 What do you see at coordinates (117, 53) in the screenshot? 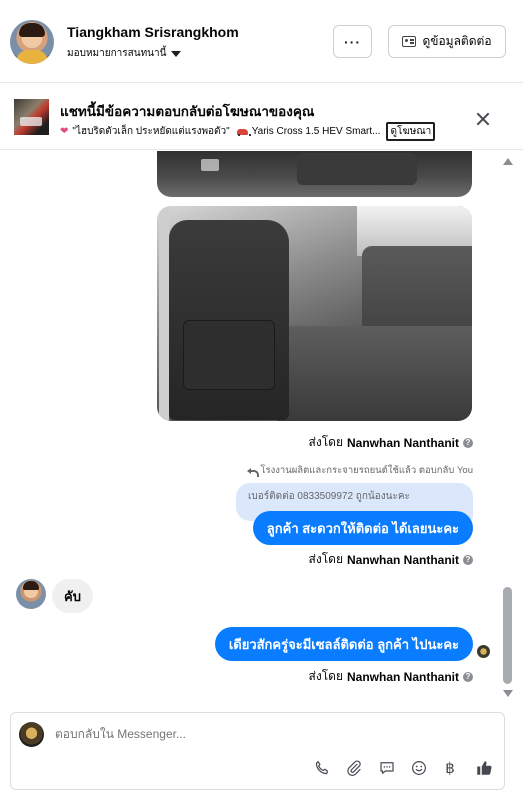
I see `assign-label: มอบหมายการสนทนานี้` at bounding box center [117, 53].